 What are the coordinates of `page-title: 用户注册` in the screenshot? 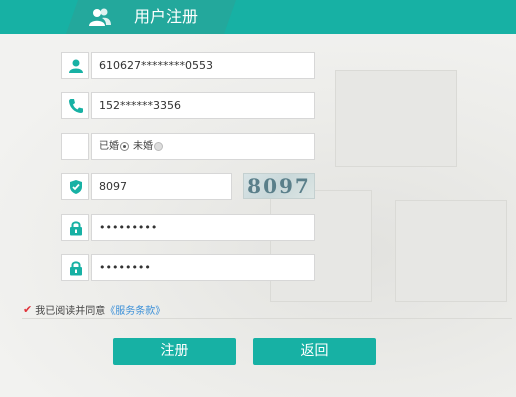 It's located at (166, 16).